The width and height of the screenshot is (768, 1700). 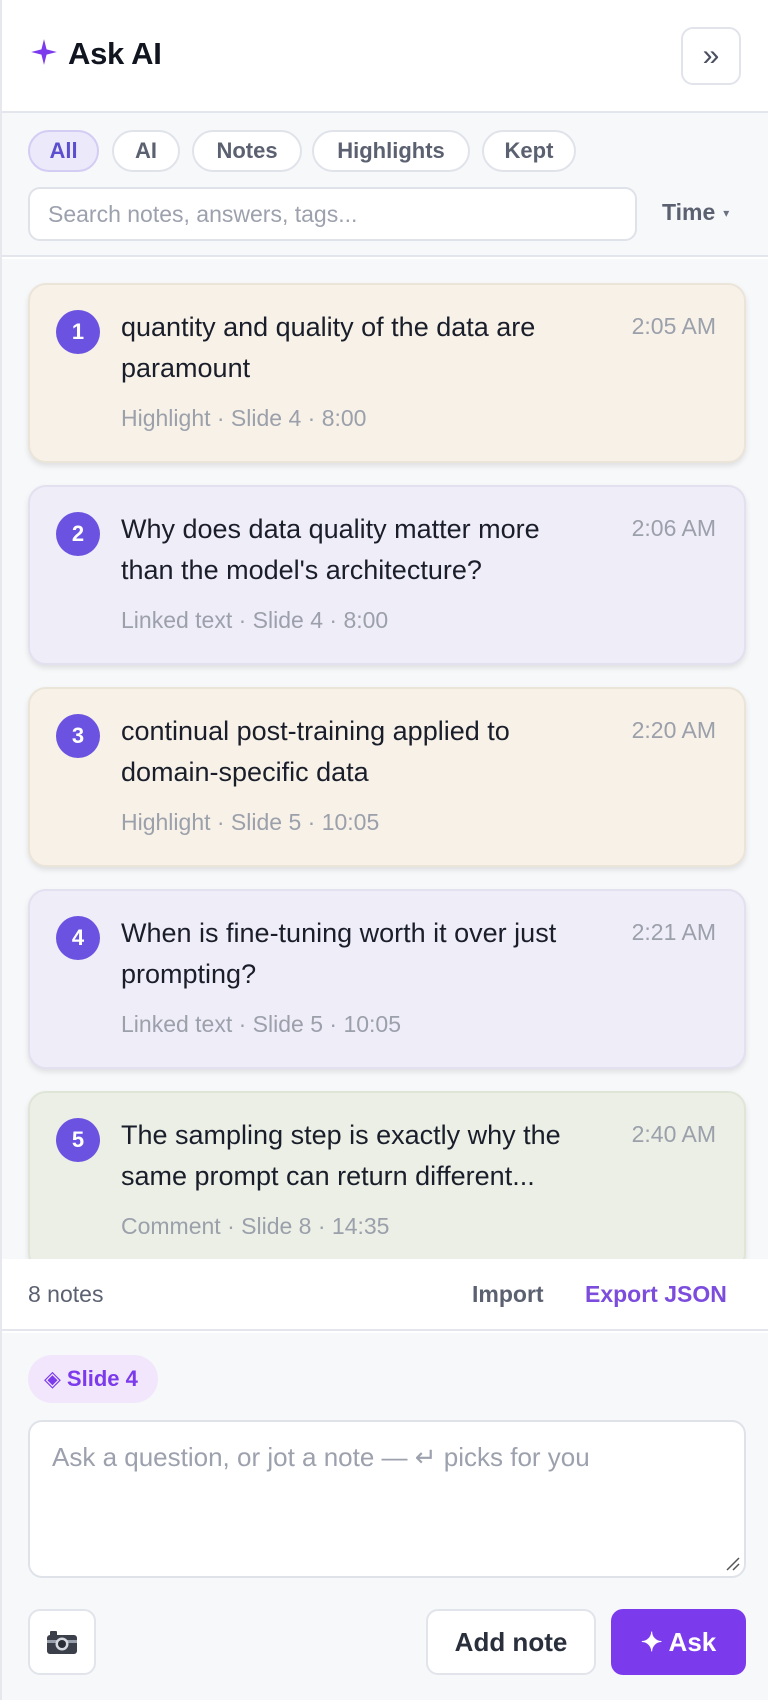 I want to click on note-meta: Linked text · Slide 4 · 8:00, so click(x=255, y=620).